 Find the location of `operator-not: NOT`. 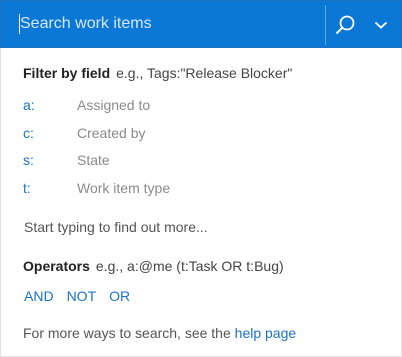

operator-not: NOT is located at coordinates (82, 296).